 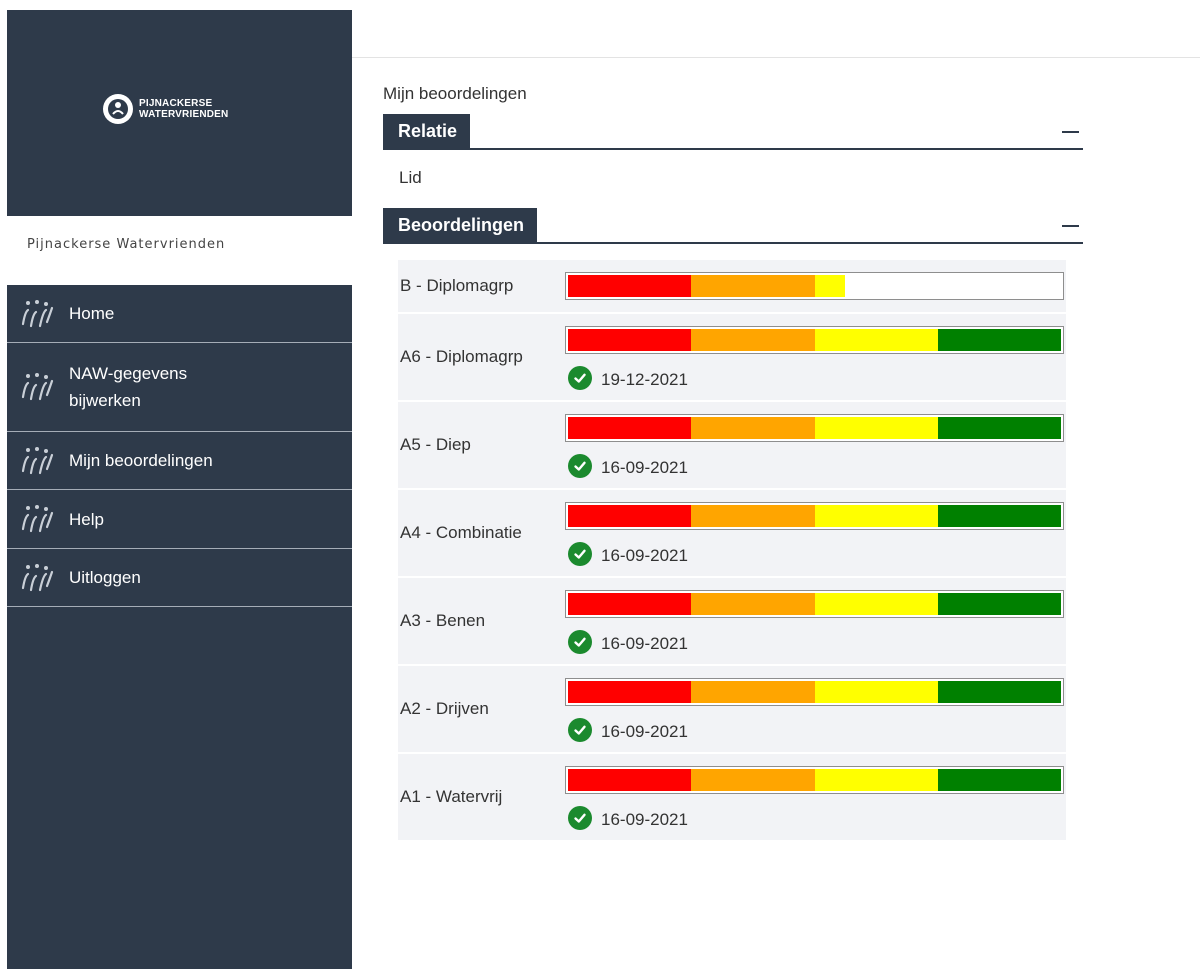 What do you see at coordinates (92, 313) in the screenshot?
I see `sidebar-item-label: Home` at bounding box center [92, 313].